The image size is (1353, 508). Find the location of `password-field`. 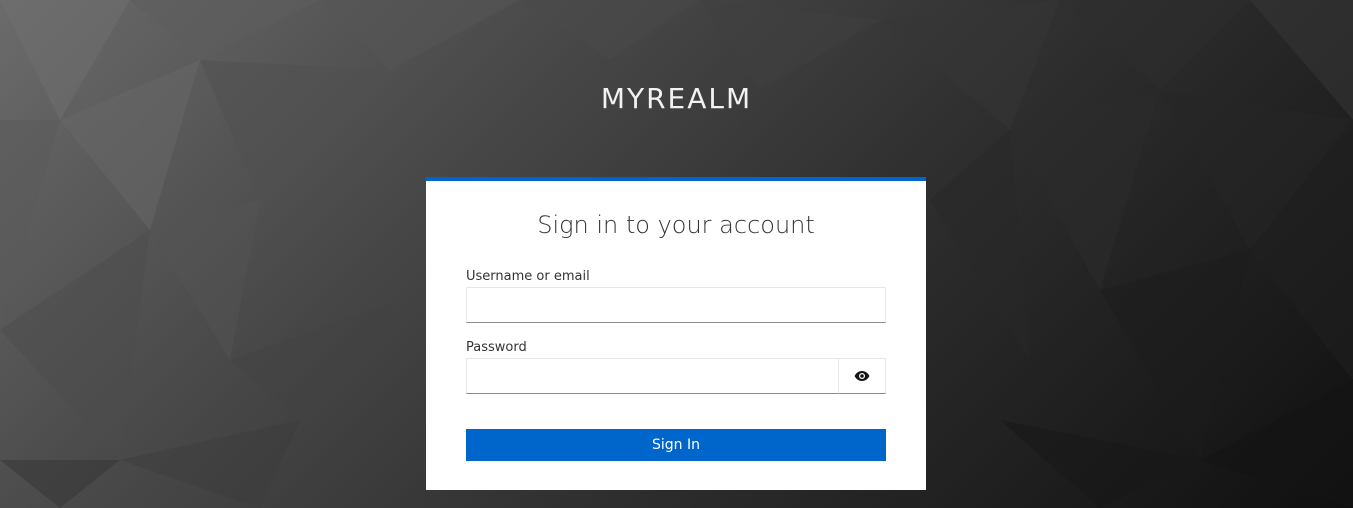

password-field is located at coordinates (652, 376).